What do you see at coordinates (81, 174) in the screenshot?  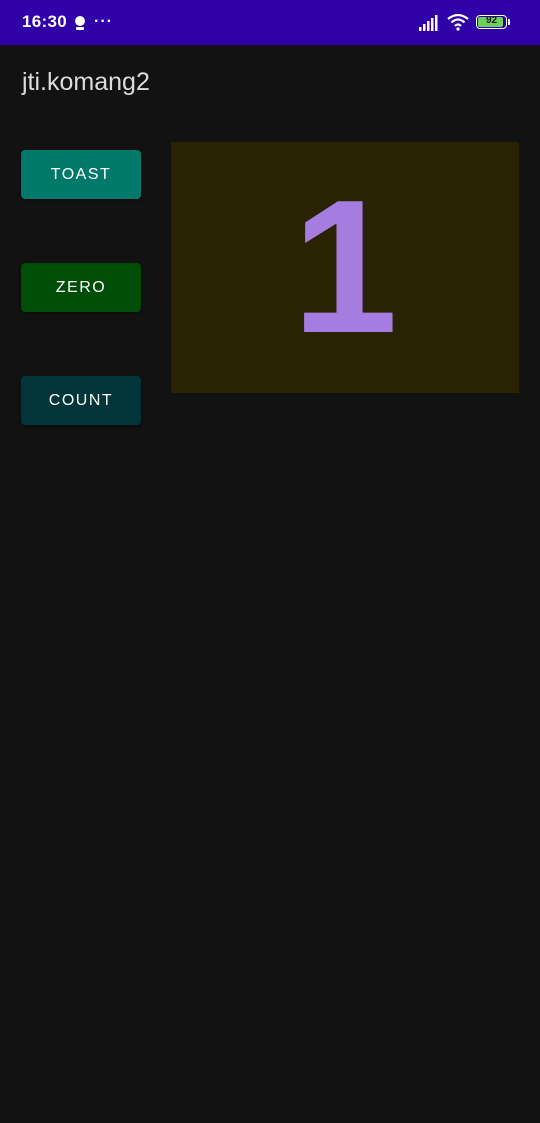 I see `toast-button: TOAST` at bounding box center [81, 174].